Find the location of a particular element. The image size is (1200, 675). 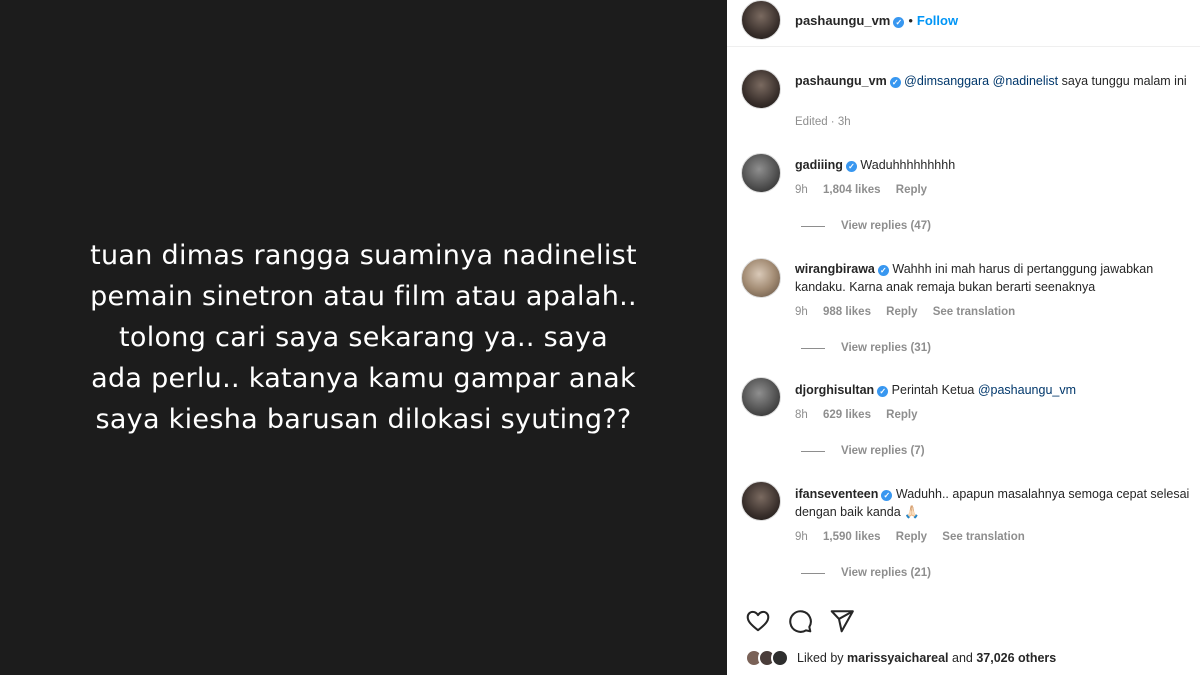

comment-body: Waduhhhhhhhhh is located at coordinates (908, 165).